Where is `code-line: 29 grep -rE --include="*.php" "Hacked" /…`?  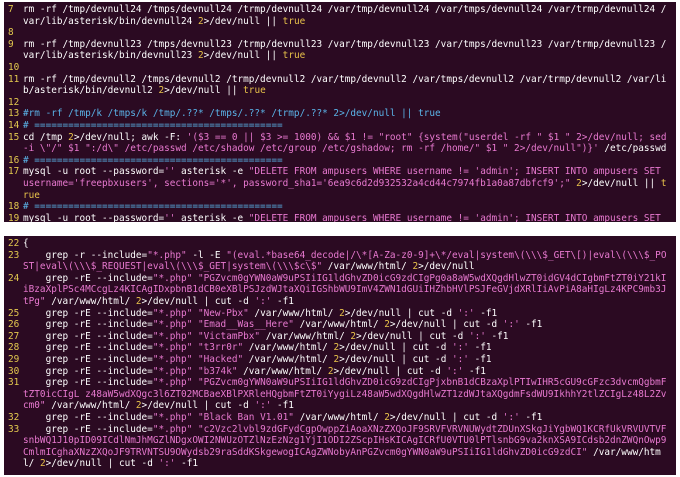
code-line: 29 grep -rE --include="*.php" "Hacked" /… is located at coordinates (340, 360).